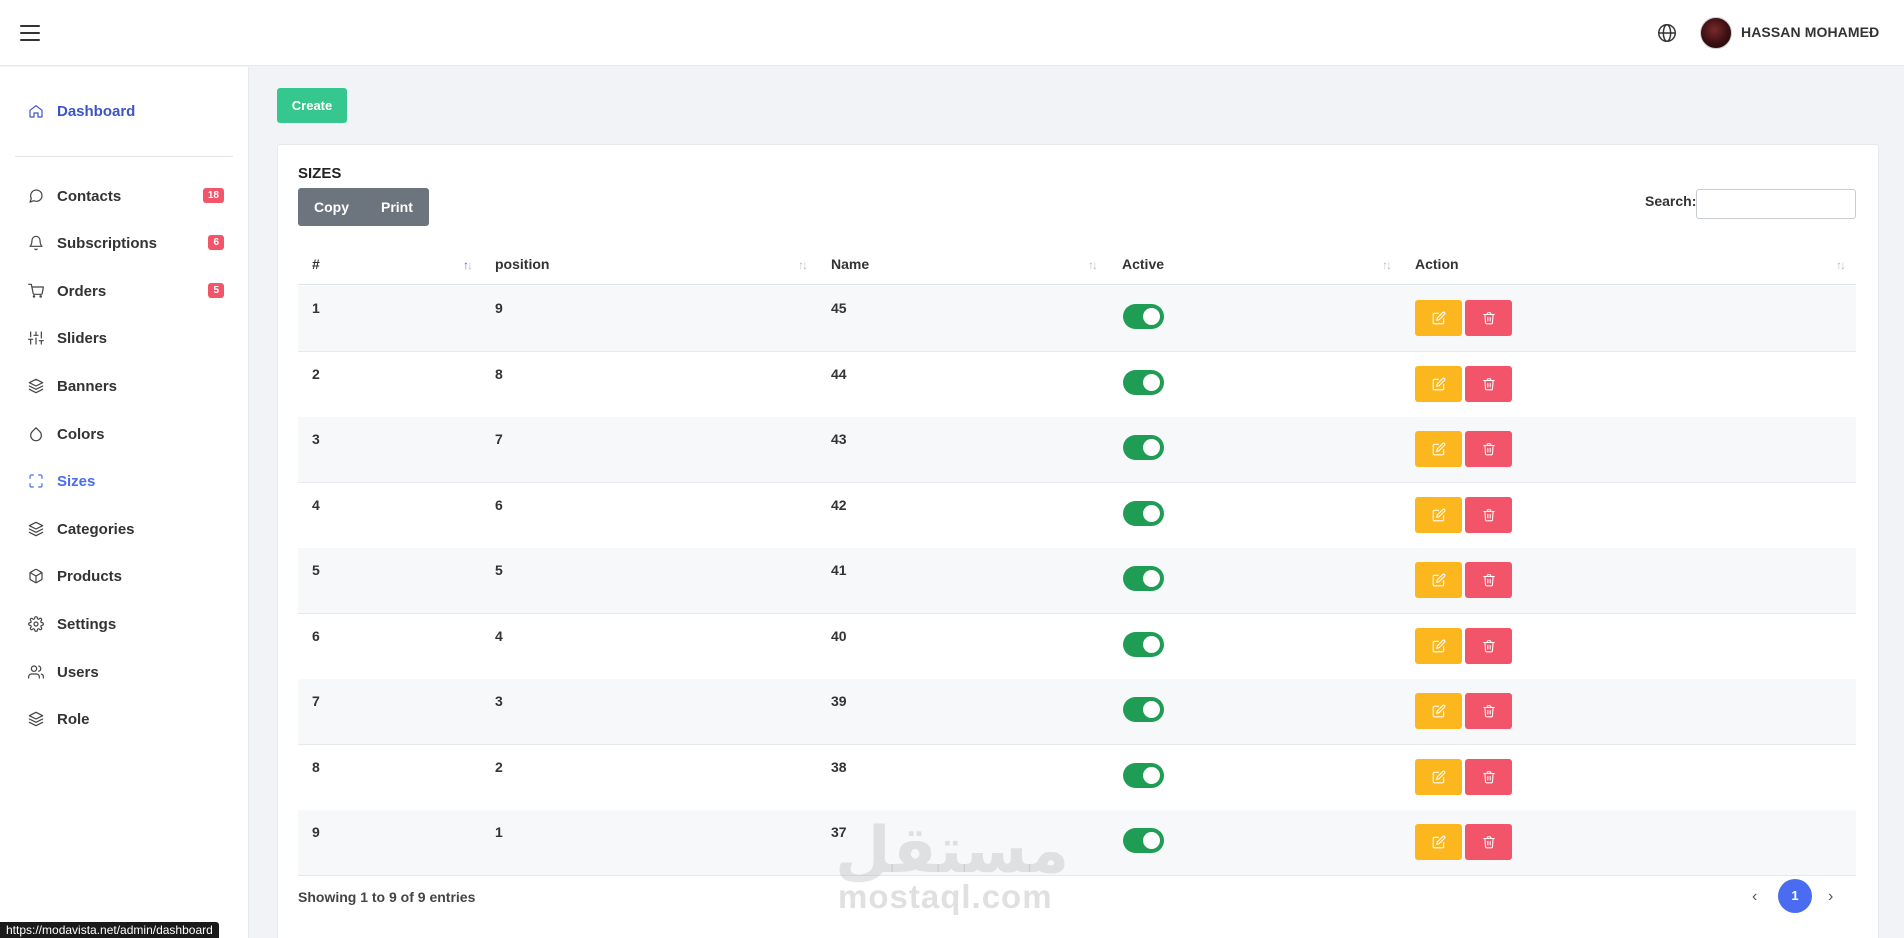  What do you see at coordinates (1077, 647) in the screenshot?
I see `table-row: 6 4 40` at bounding box center [1077, 647].